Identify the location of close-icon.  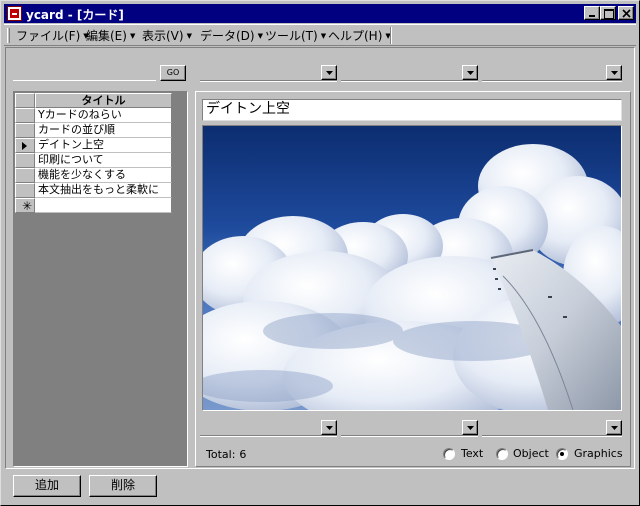
(626, 13).